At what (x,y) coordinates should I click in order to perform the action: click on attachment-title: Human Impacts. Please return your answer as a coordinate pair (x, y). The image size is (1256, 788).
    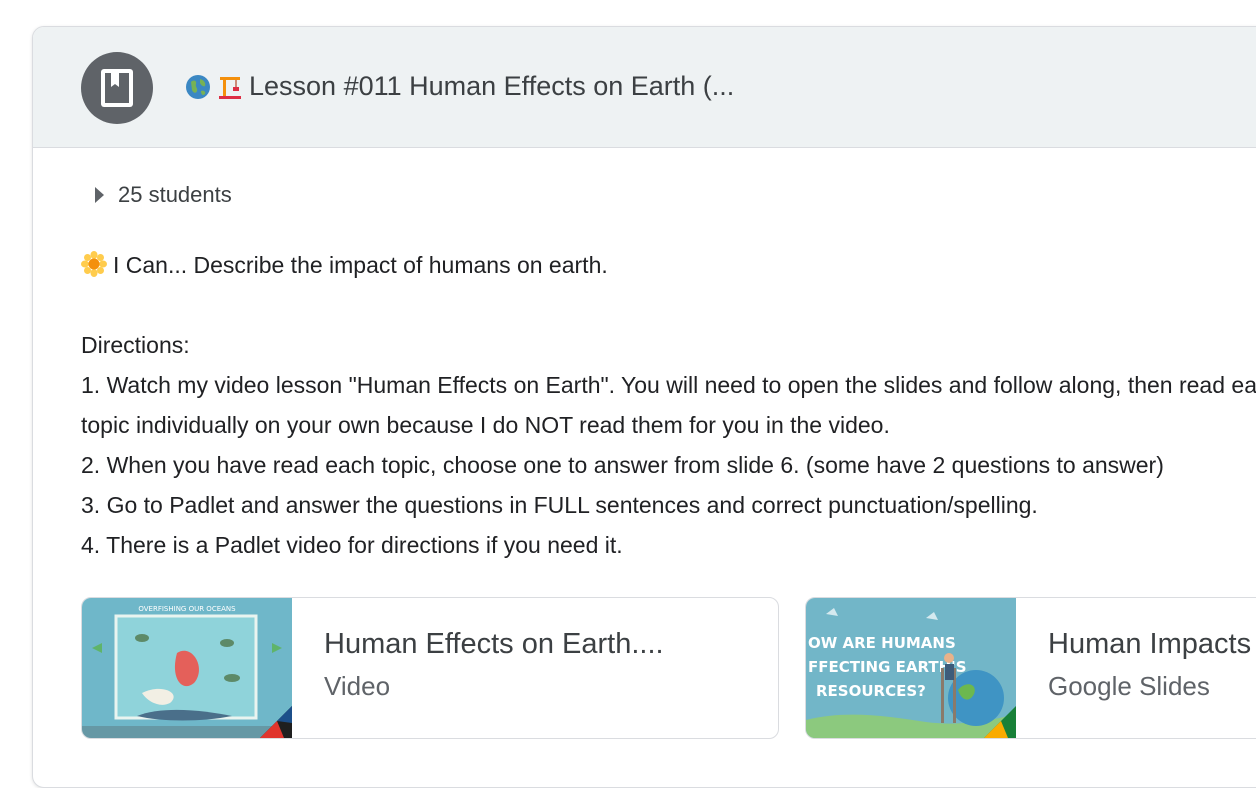
    Looking at the image, I should click on (1150, 644).